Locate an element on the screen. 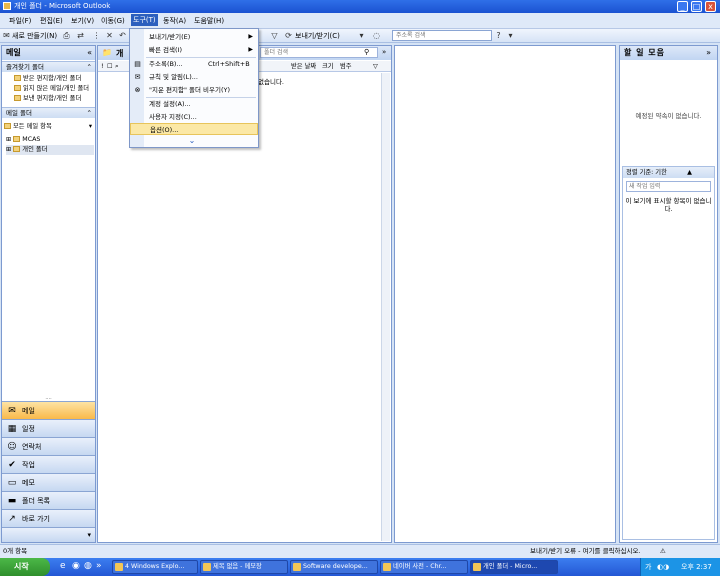 The image size is (720, 576). new-button: 새로 만들기(N) is located at coordinates (34, 36).